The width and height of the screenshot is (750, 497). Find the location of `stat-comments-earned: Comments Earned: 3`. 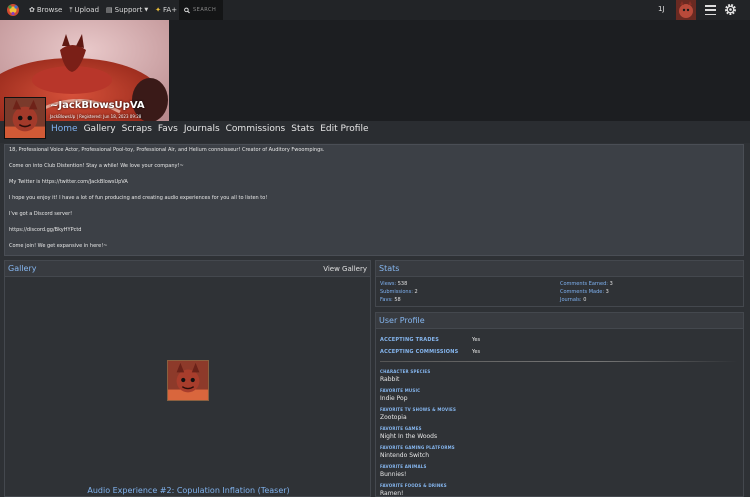

stat-comments-earned: Comments Earned: 3 is located at coordinates (586, 284).